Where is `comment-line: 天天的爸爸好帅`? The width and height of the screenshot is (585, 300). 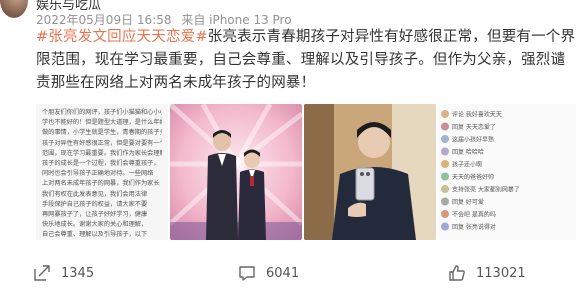
comment-line: 天天的爸爸好帅 is located at coordinates (473, 177).